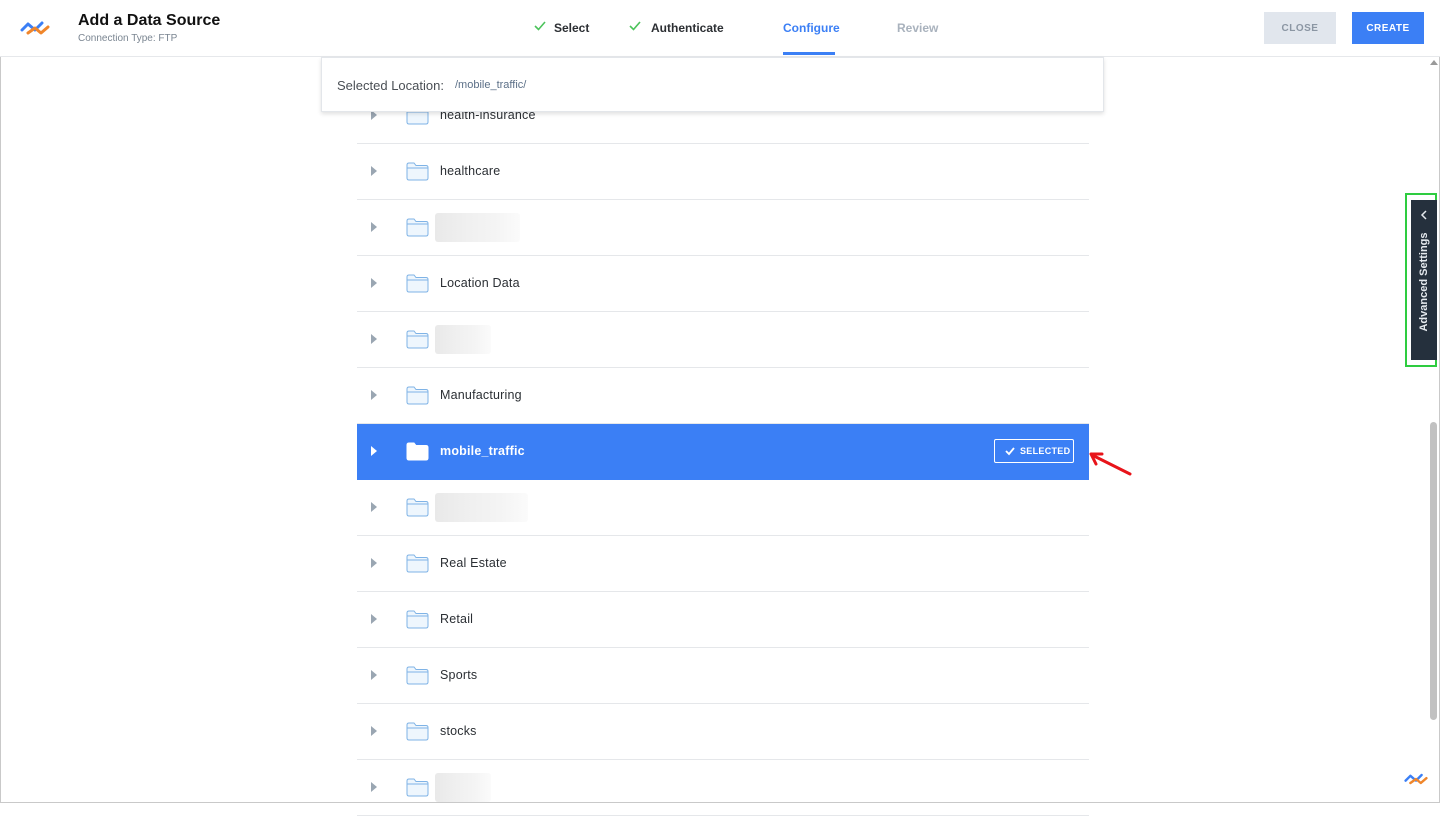 This screenshot has width=1440, height=816. Describe the element at coordinates (473, 563) in the screenshot. I see `folder-name: Real Estate` at that location.